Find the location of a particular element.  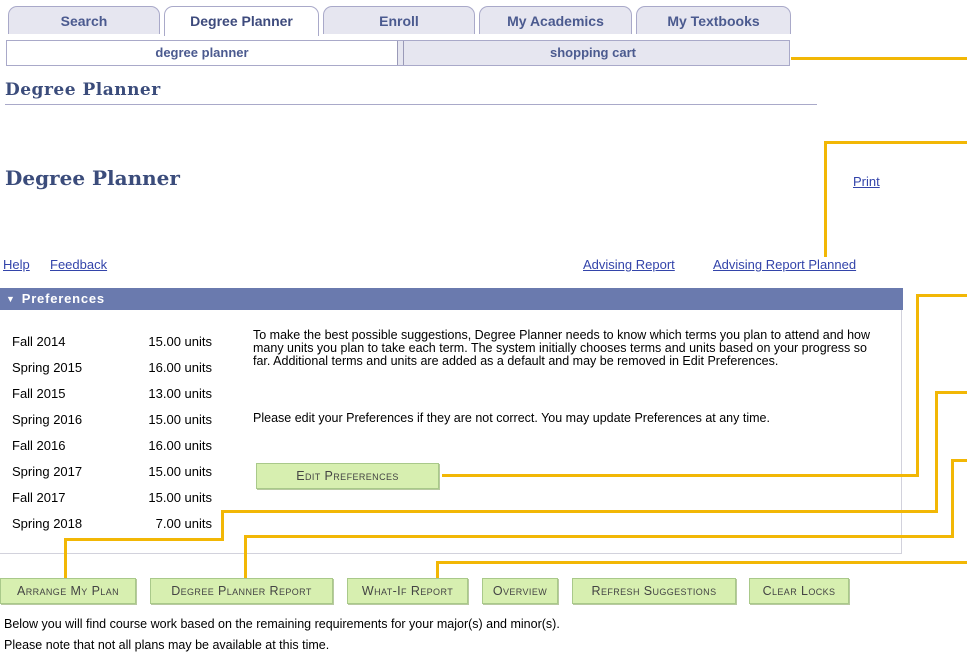

tab-my-textbooks: My Textbooks is located at coordinates (713, 20).